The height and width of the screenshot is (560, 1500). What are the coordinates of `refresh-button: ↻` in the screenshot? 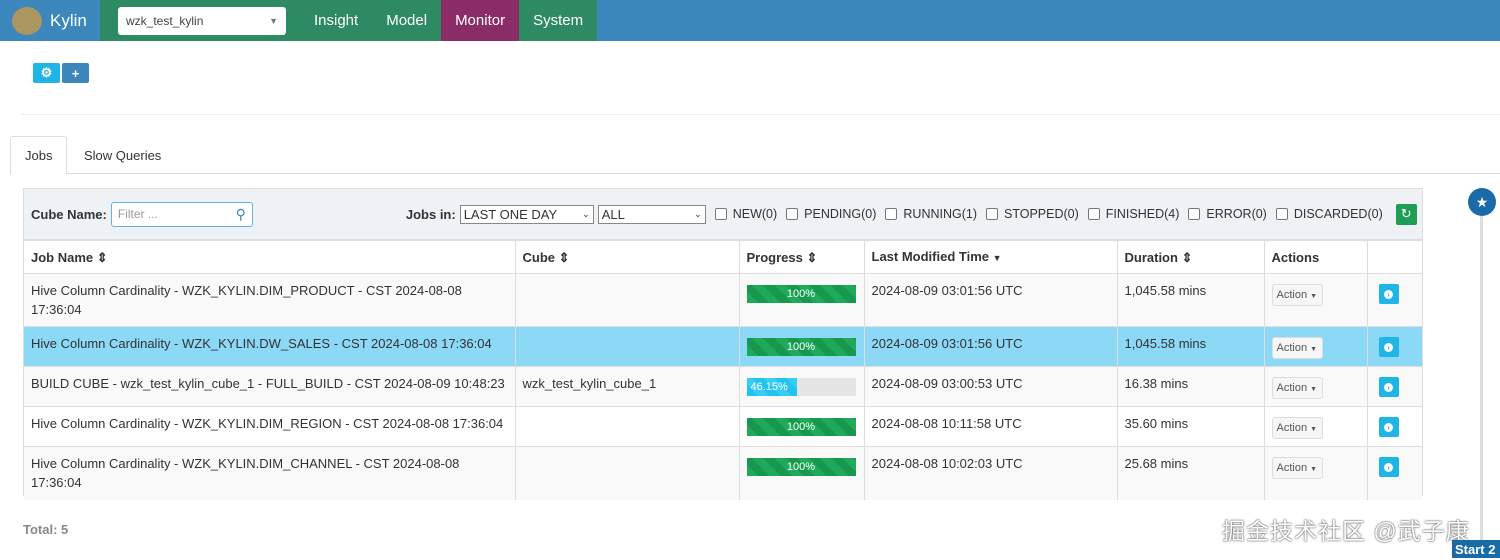 It's located at (1406, 214).